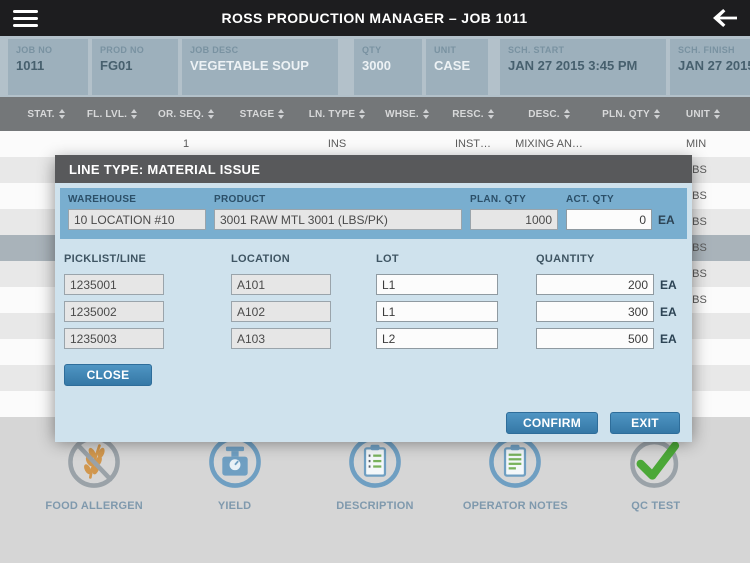 The height and width of the screenshot is (563, 750). I want to click on column-header-ln-type: LN. TYPE, so click(337, 114).